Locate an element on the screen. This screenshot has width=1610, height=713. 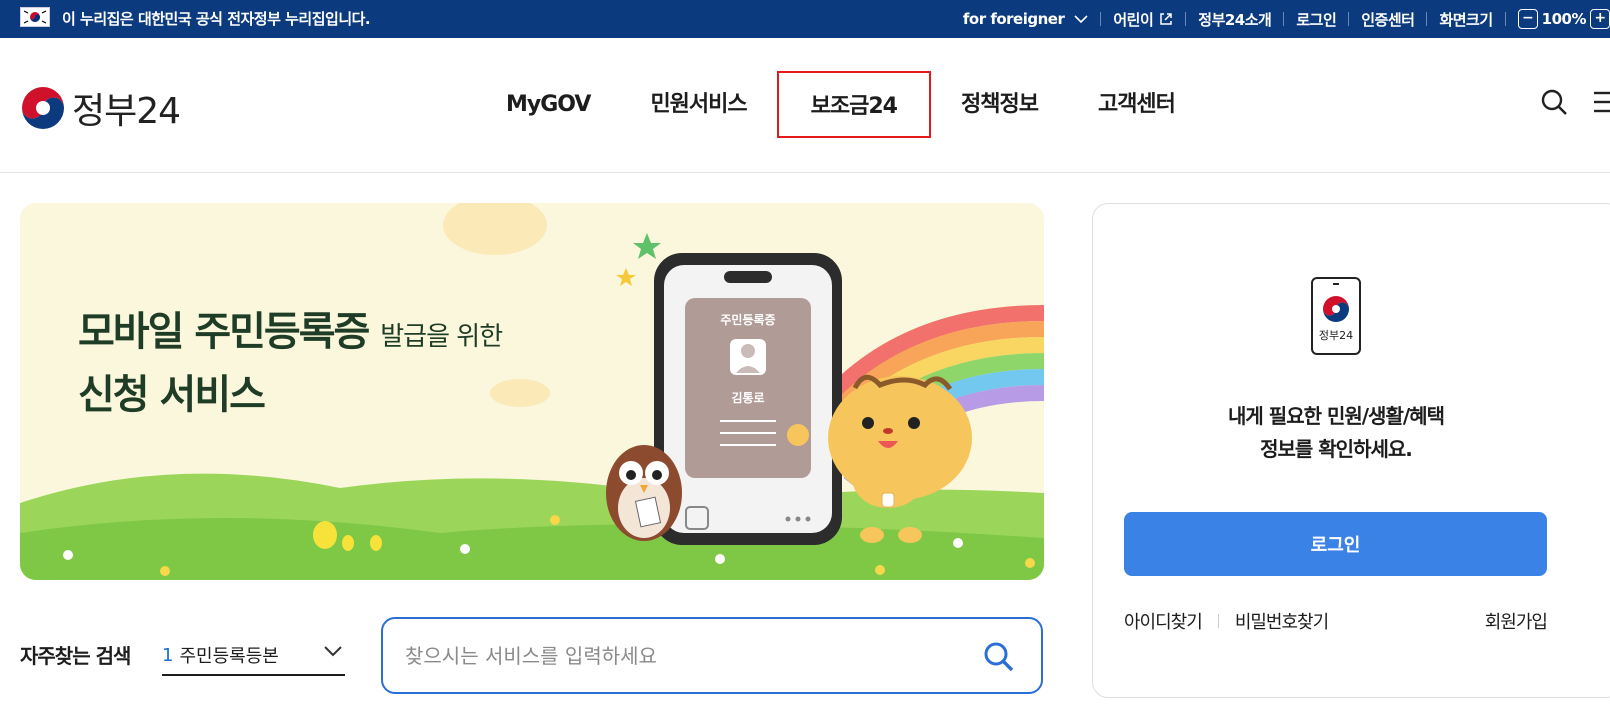
screen-size-label: 화면크기 is located at coordinates (1466, 19).